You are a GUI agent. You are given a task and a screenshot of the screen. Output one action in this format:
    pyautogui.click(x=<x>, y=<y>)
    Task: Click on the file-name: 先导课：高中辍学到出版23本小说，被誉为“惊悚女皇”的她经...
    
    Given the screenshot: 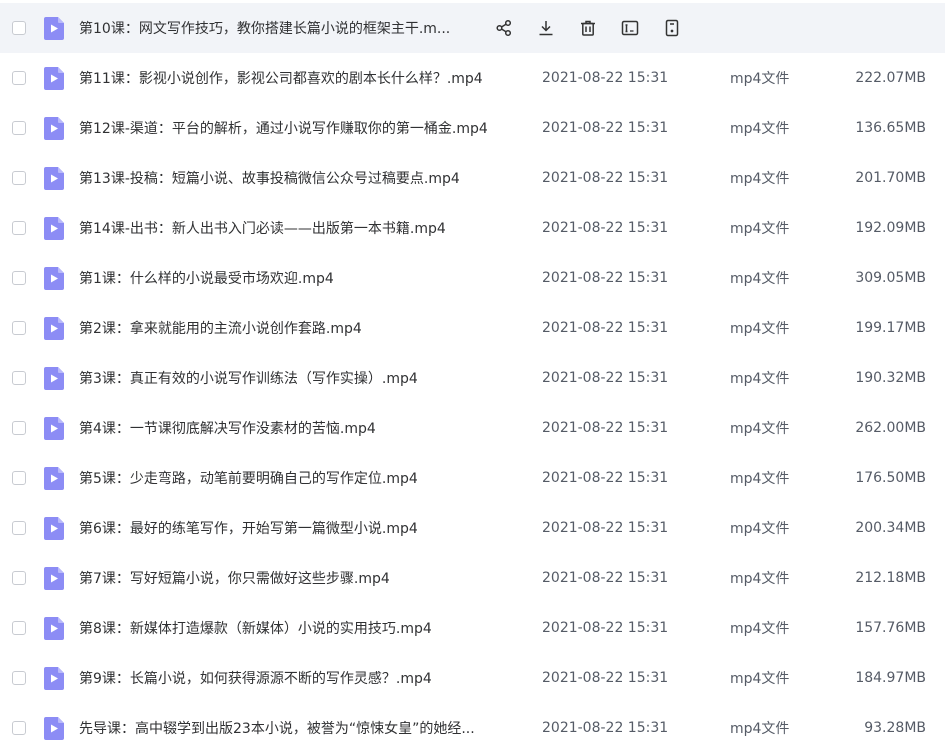 What is the action you would take?
    pyautogui.click(x=277, y=728)
    